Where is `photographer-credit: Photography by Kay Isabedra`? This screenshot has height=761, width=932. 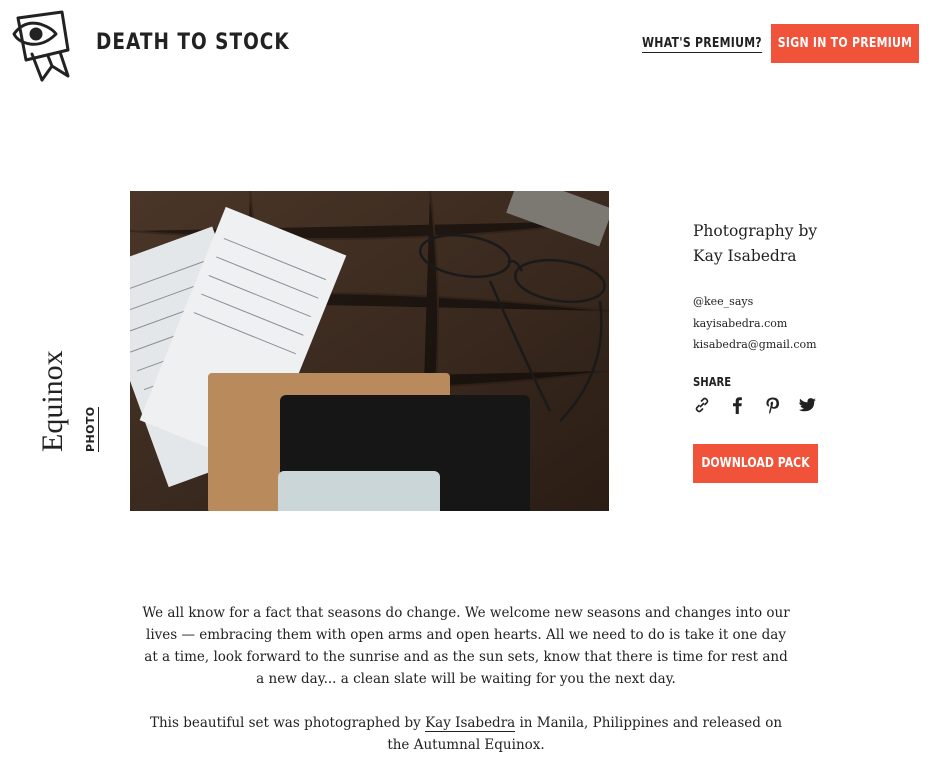
photographer-credit: Photography by Kay Isabedra is located at coordinates (755, 244).